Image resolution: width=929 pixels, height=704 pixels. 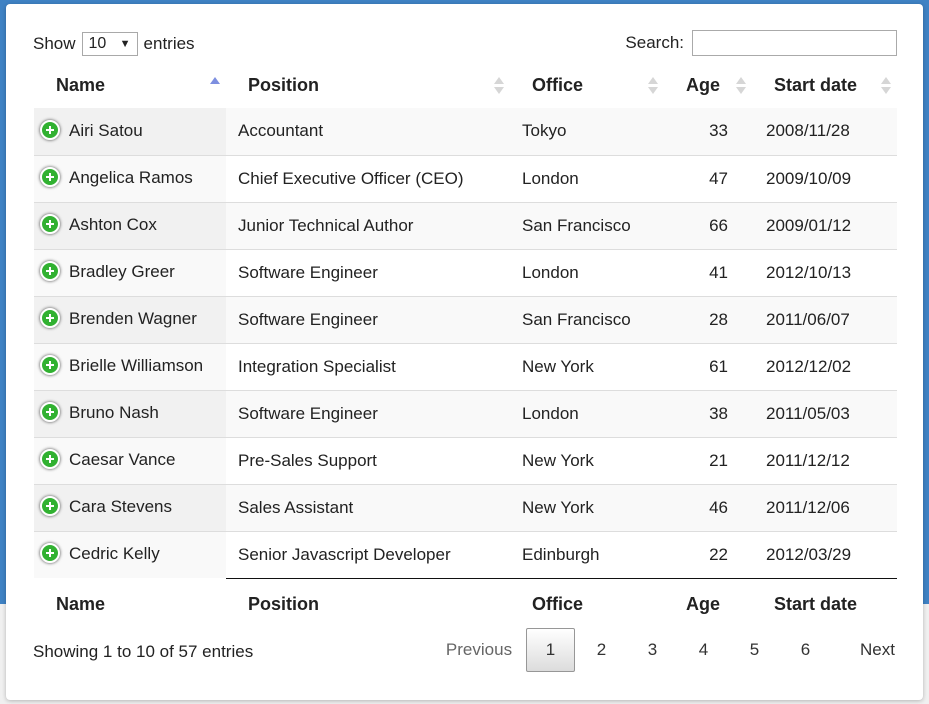 I want to click on cell-age: 21, so click(x=708, y=460).